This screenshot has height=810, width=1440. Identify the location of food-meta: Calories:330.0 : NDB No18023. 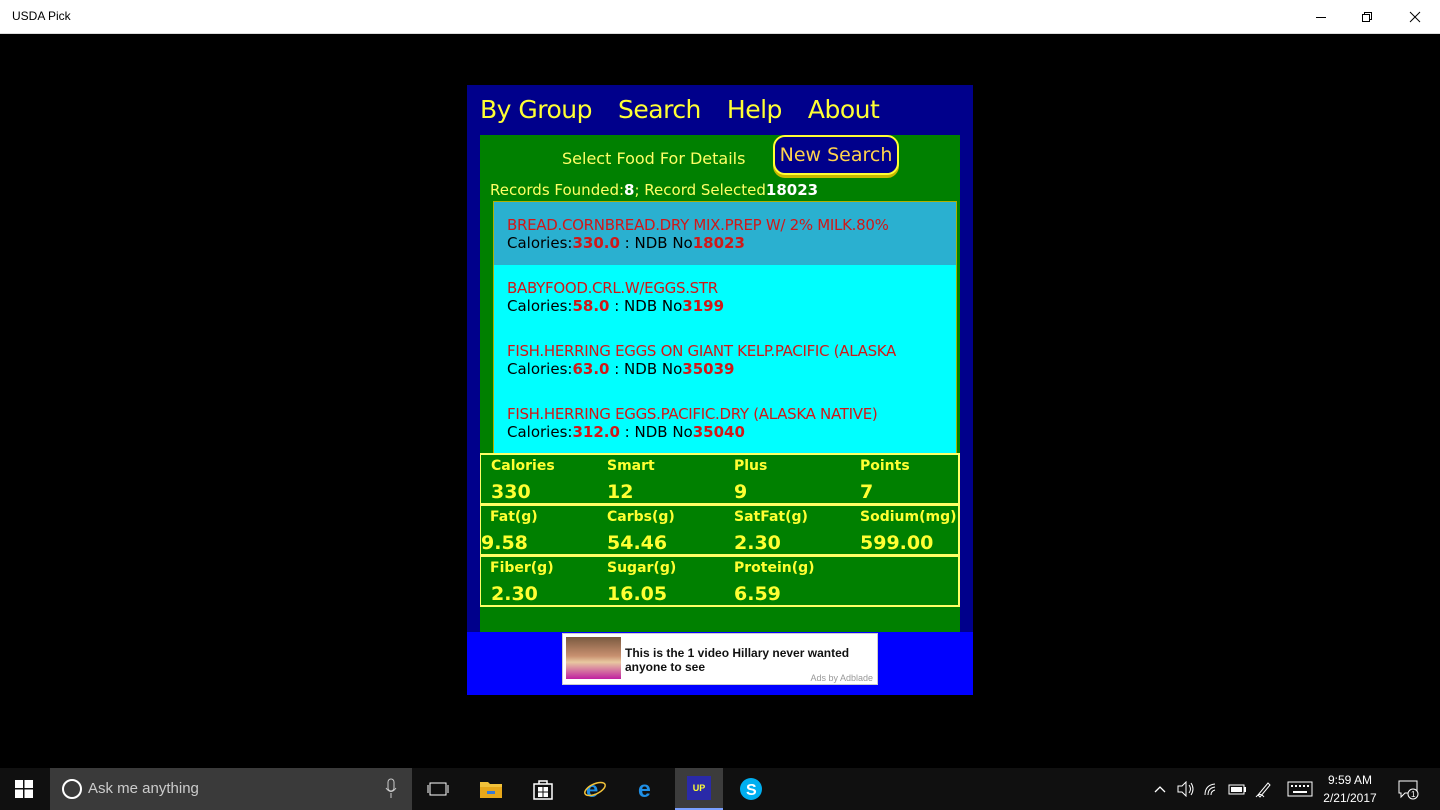
(731, 243).